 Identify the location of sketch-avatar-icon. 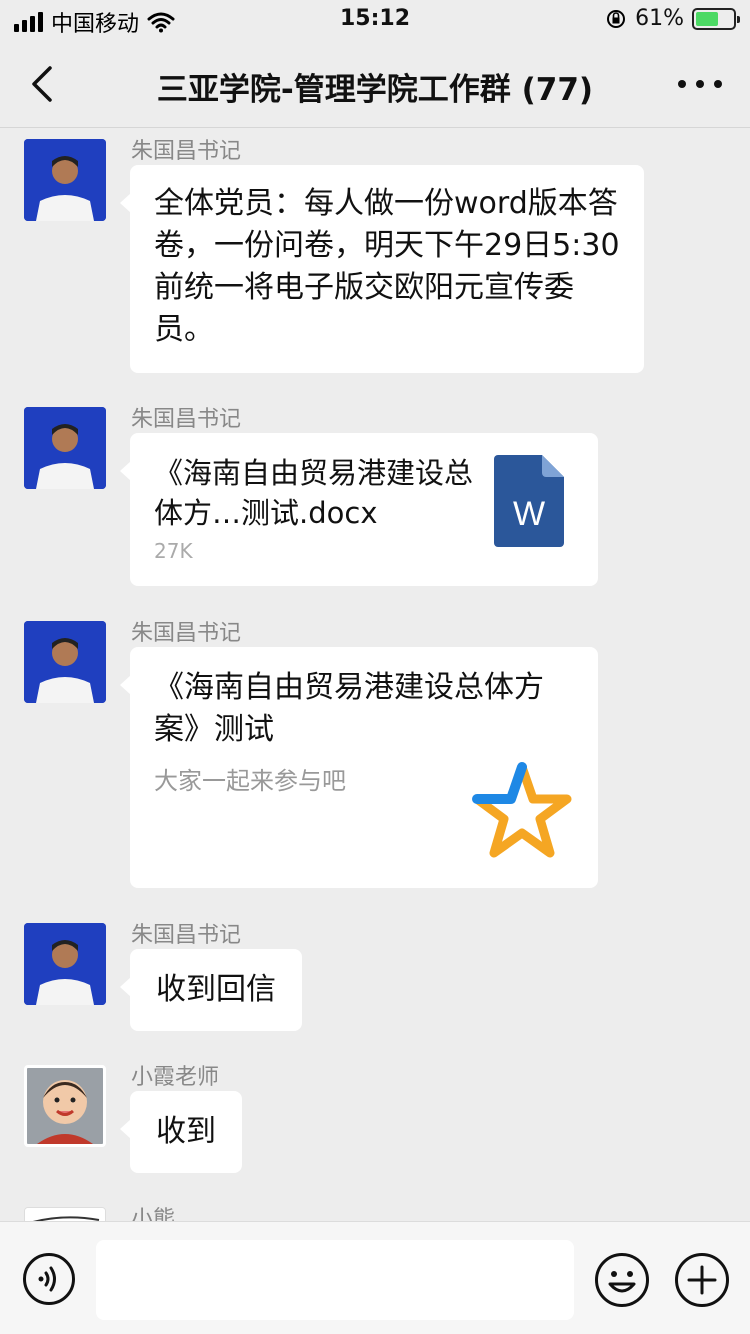
(65, 1214).